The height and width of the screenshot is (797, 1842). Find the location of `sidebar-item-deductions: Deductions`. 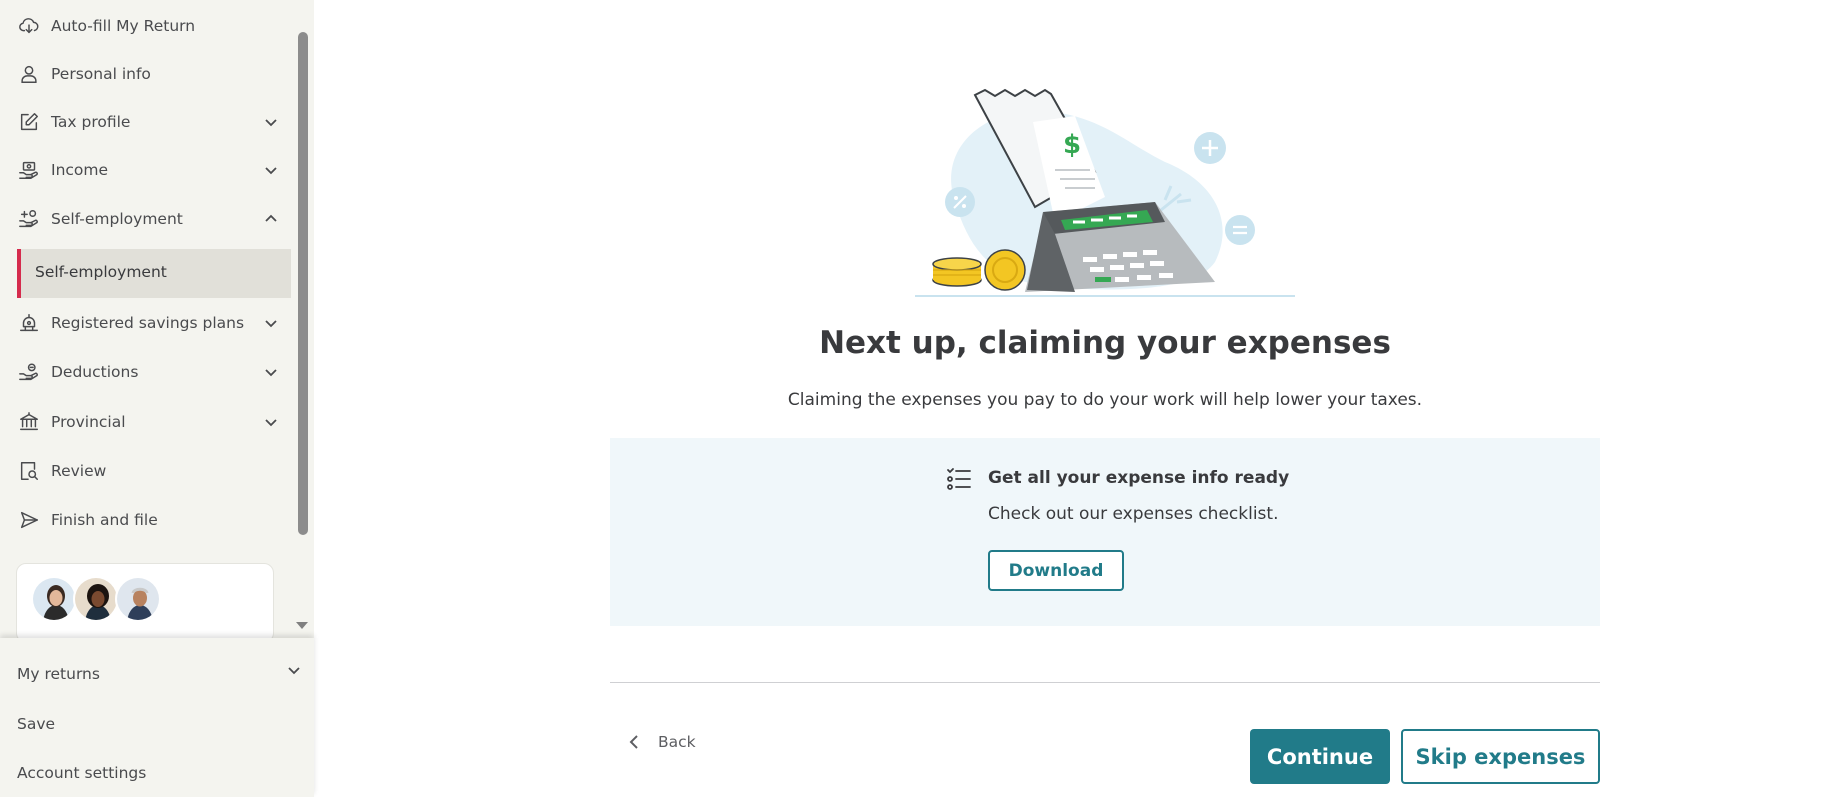

sidebar-item-deductions: Deductions is located at coordinates (145, 372).